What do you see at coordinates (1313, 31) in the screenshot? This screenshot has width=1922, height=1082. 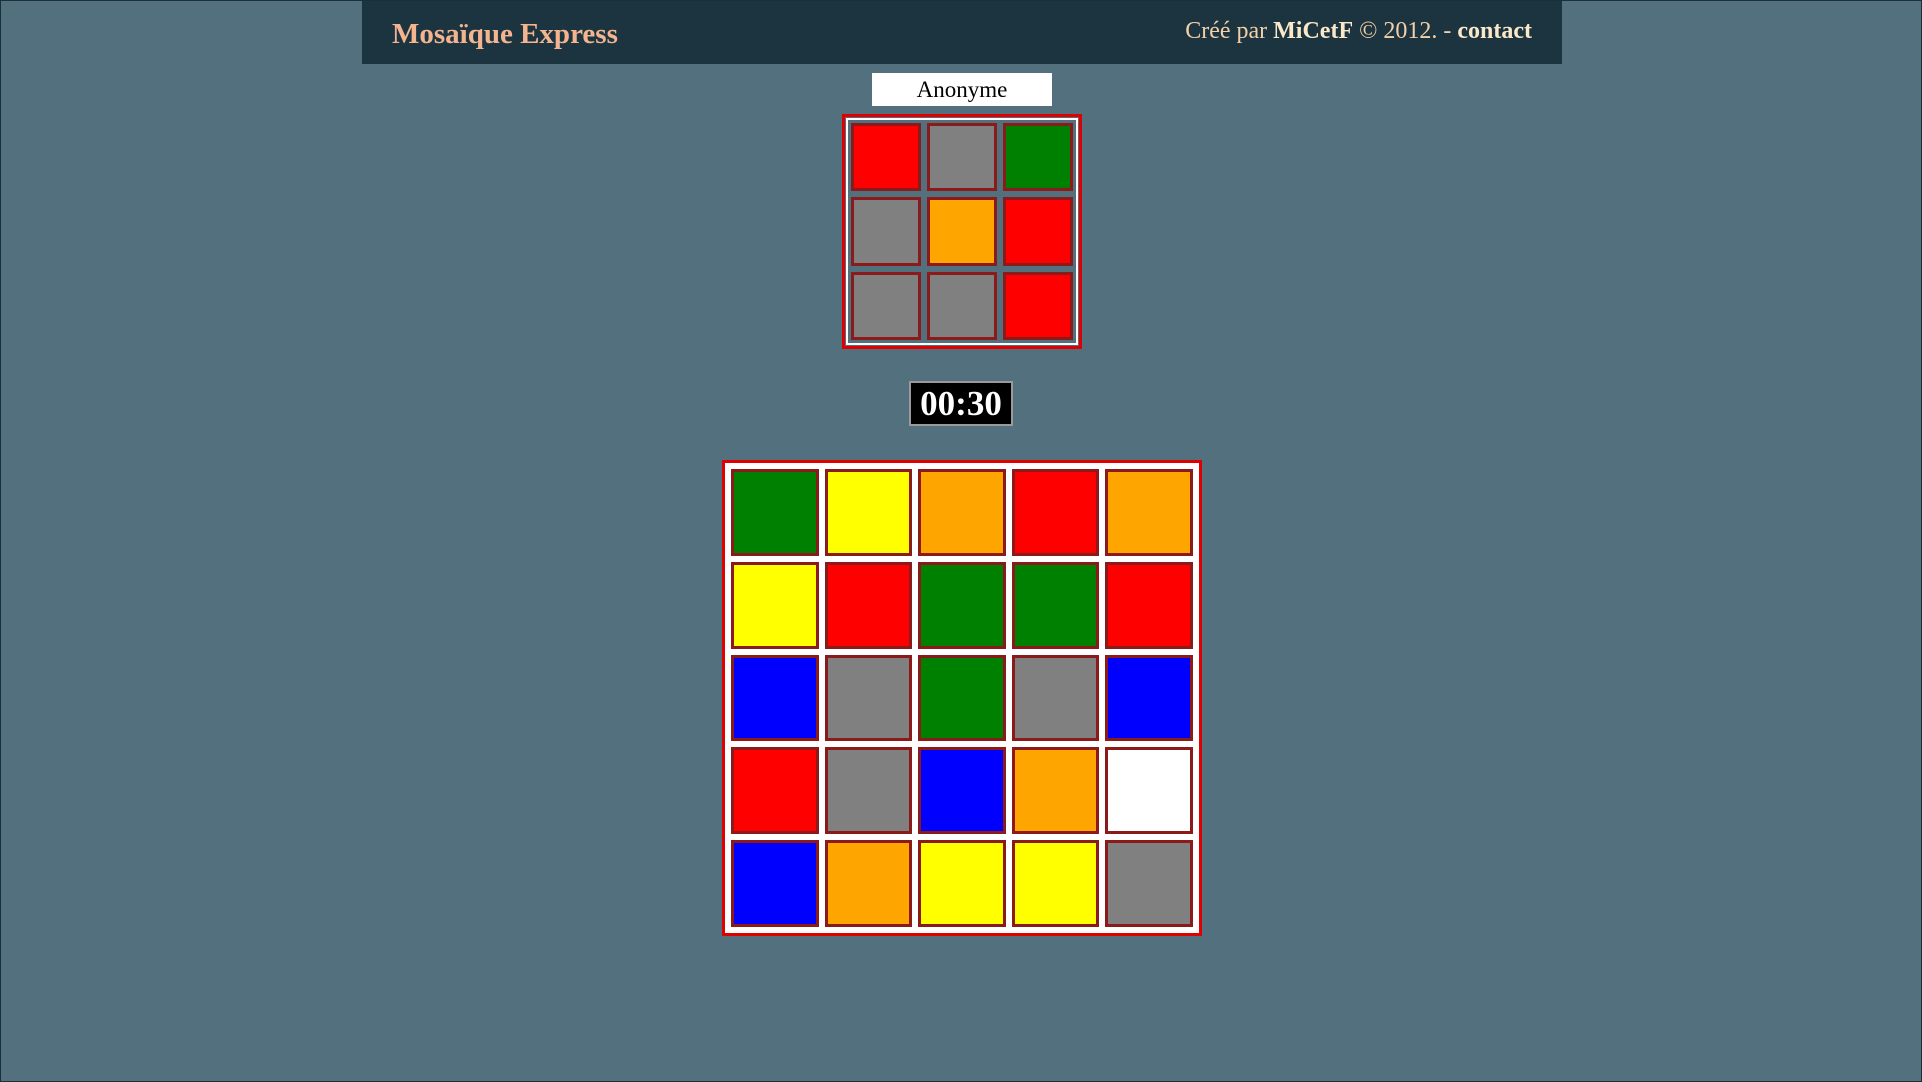 I see `author-link: MiCetF` at bounding box center [1313, 31].